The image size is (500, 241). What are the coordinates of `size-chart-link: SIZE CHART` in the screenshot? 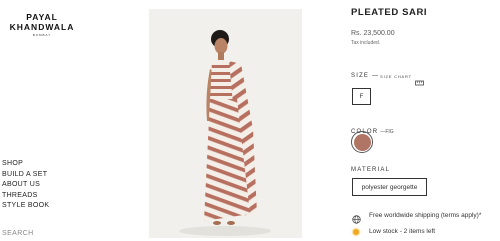 It's located at (396, 76).